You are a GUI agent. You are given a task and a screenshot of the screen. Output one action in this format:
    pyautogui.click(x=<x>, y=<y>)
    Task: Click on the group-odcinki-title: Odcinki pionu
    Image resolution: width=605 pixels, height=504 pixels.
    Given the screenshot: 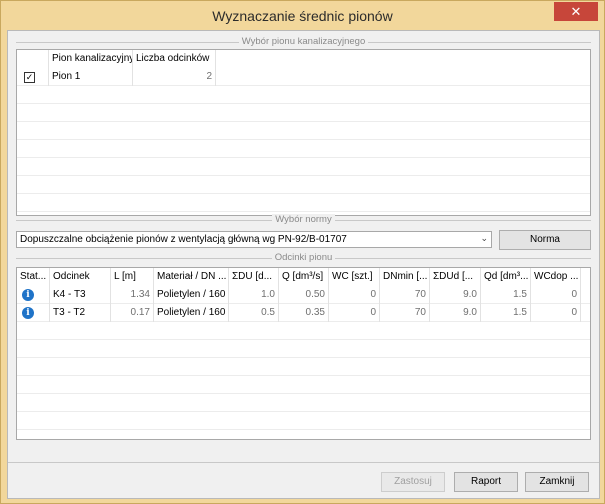 What is the action you would take?
    pyautogui.click(x=303, y=257)
    